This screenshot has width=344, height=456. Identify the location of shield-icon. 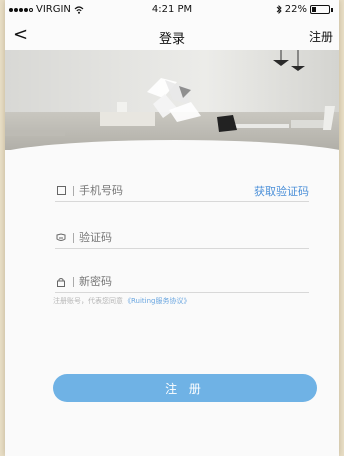
(61, 238).